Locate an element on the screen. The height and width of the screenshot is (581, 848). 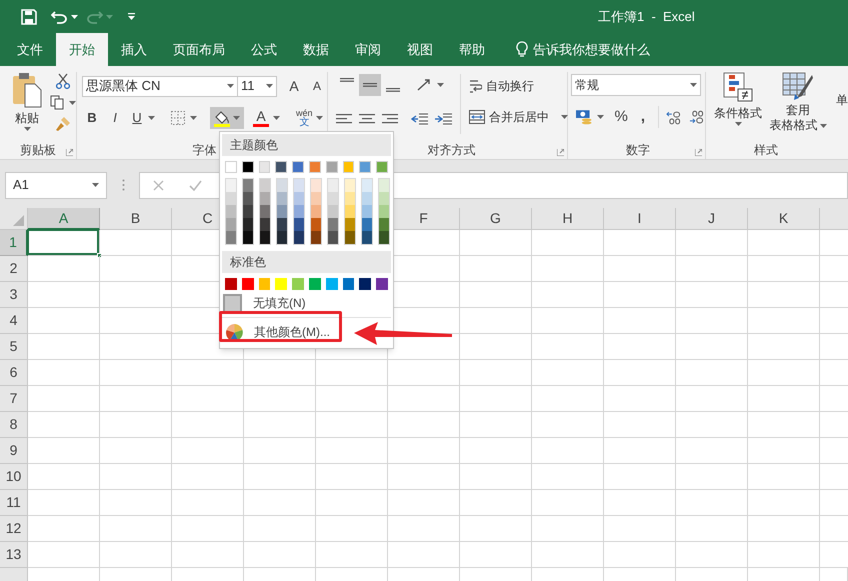
row-header: 8 is located at coordinates (14, 425).